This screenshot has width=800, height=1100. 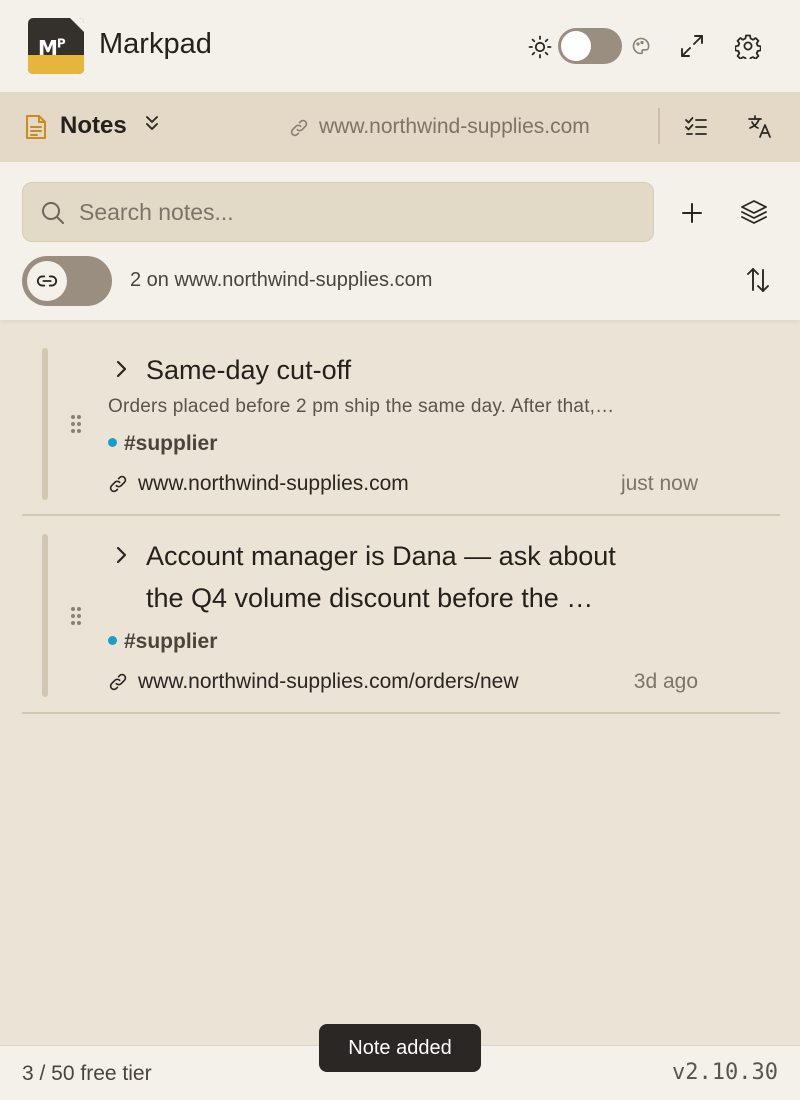 What do you see at coordinates (659, 483) in the screenshot?
I see `note-timestamp: just now` at bounding box center [659, 483].